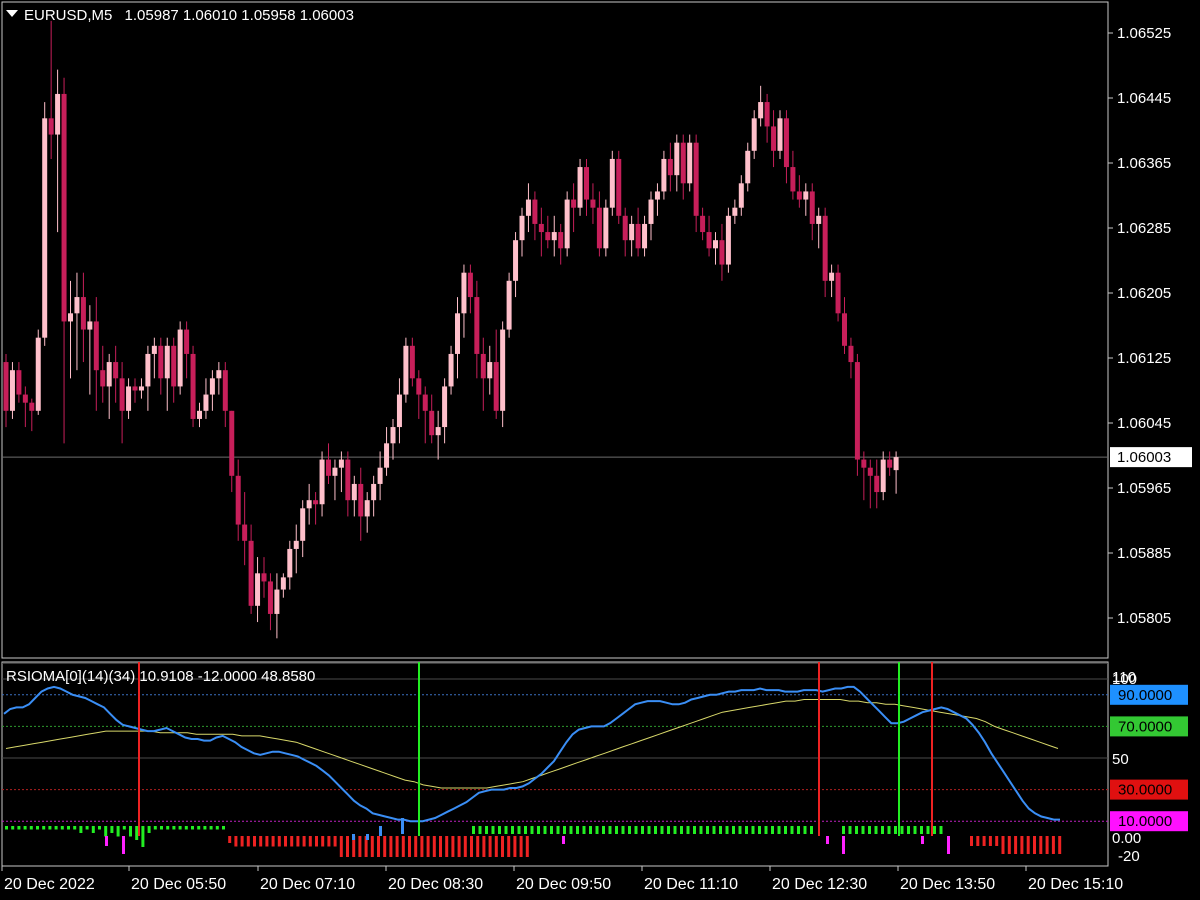 The height and width of the screenshot is (900, 1200). I want to click on indicator-histogram, so click(533, 837).